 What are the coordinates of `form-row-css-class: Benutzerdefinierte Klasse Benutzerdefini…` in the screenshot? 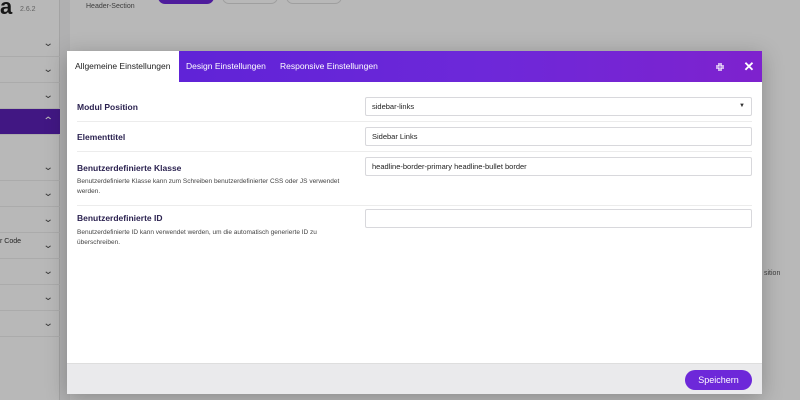 It's located at (414, 179).